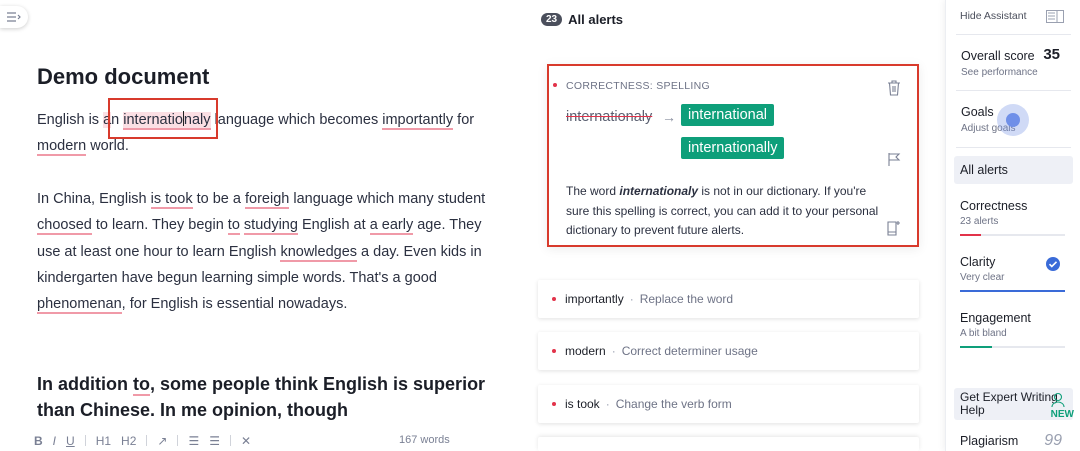 This screenshot has width=1080, height=451. I want to click on text: for, so click(464, 120).